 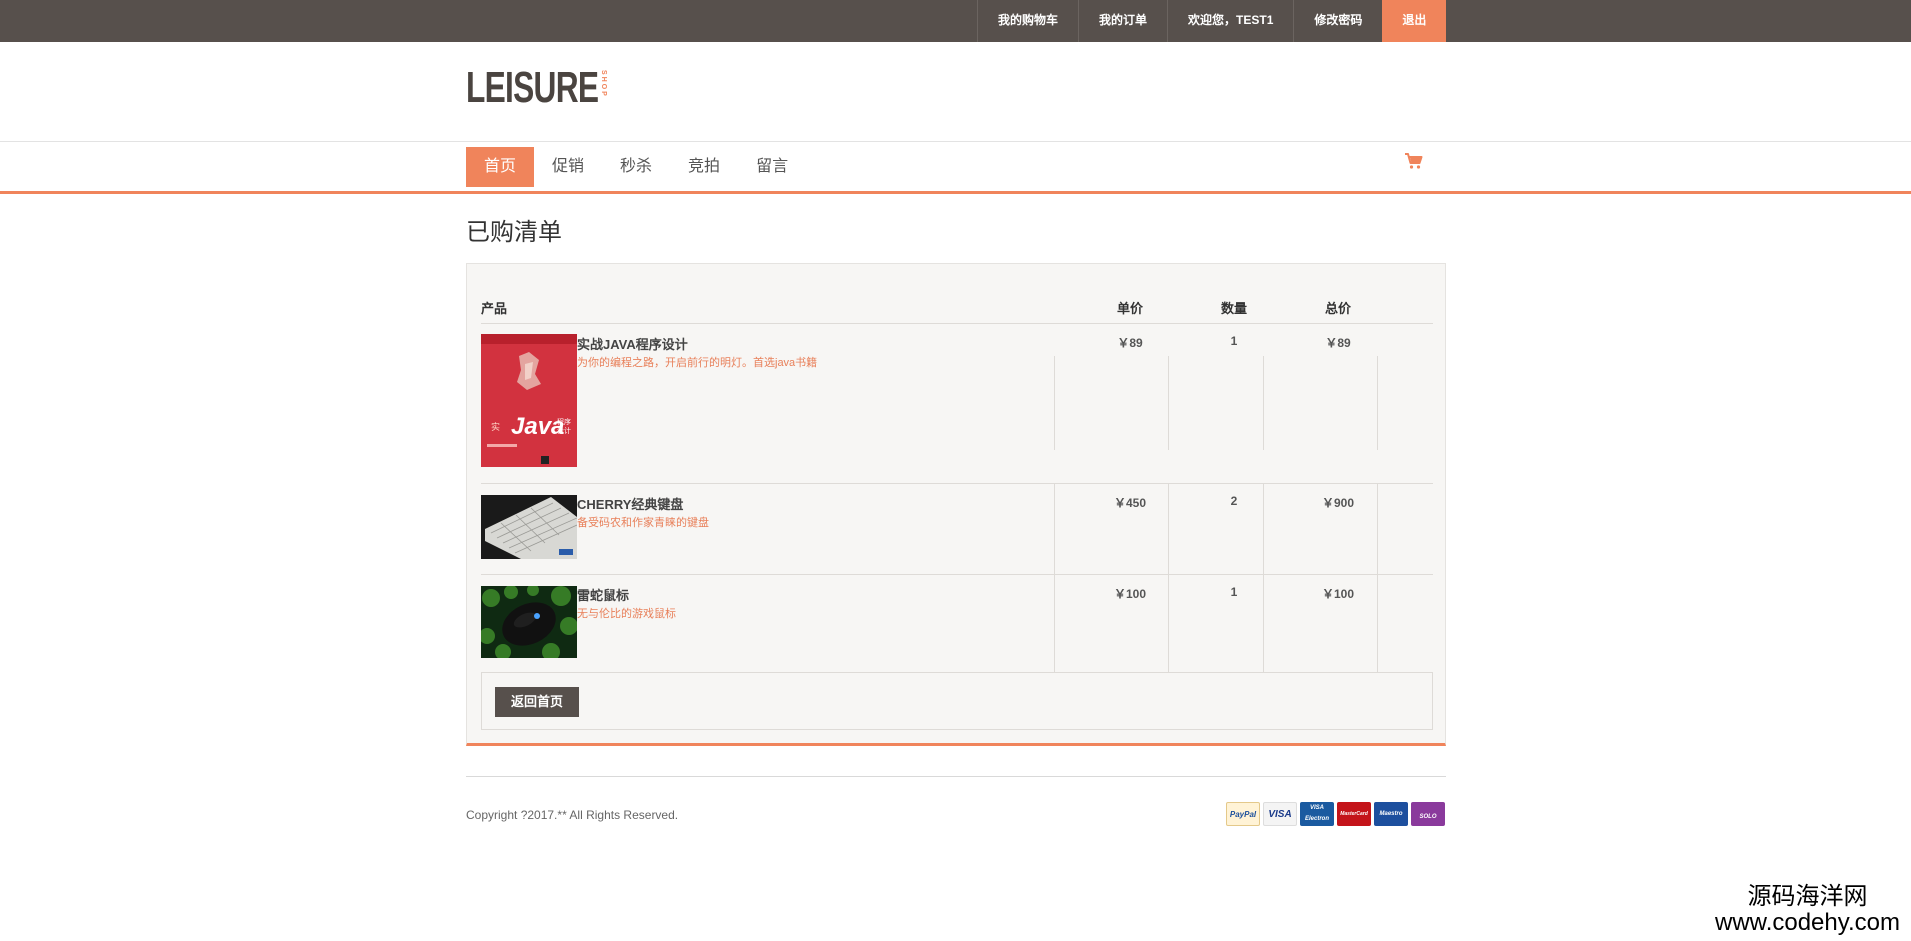 I want to click on product-total: ￥89, so click(x=1338, y=343).